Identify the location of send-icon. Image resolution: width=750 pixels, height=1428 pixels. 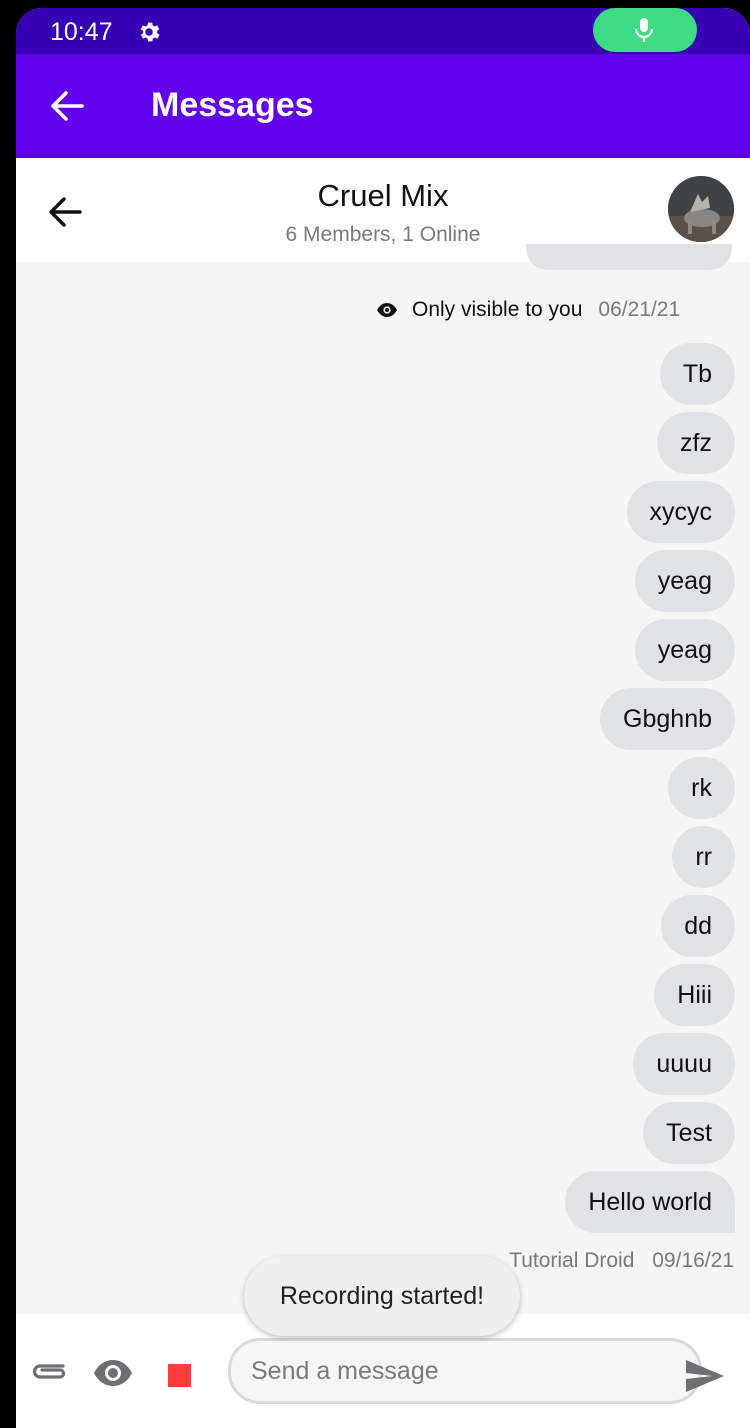
(705, 1376).